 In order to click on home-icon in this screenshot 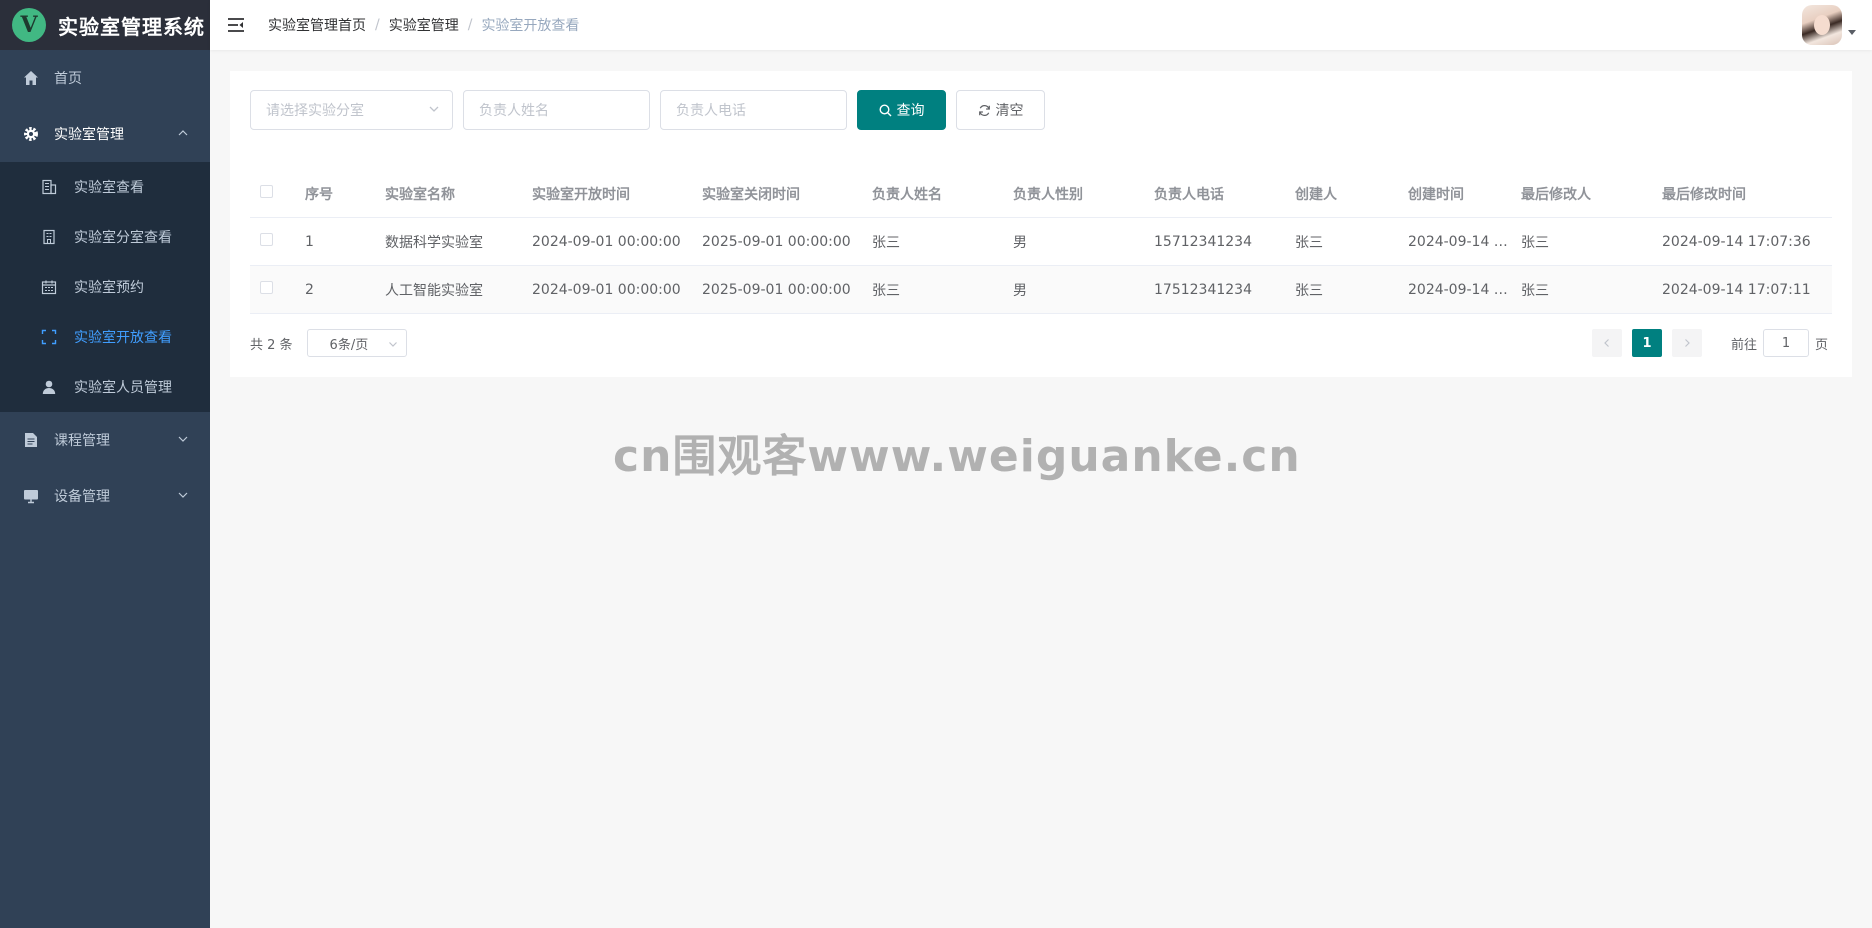, I will do `click(31, 78)`.